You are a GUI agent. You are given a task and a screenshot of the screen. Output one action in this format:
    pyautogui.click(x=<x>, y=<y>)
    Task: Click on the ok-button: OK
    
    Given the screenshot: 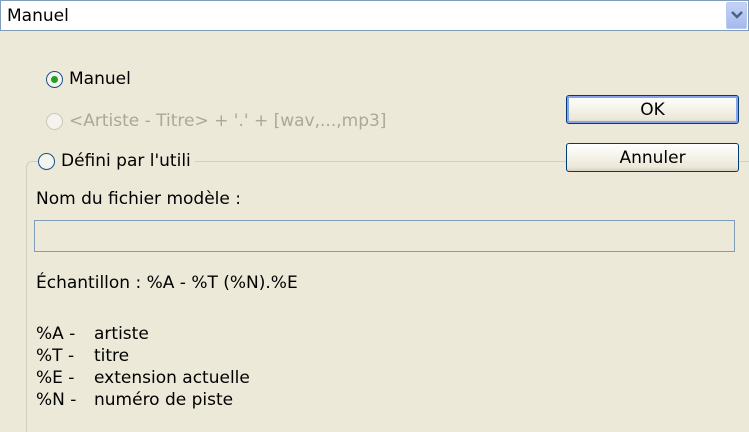 What is the action you would take?
    pyautogui.click(x=652, y=109)
    